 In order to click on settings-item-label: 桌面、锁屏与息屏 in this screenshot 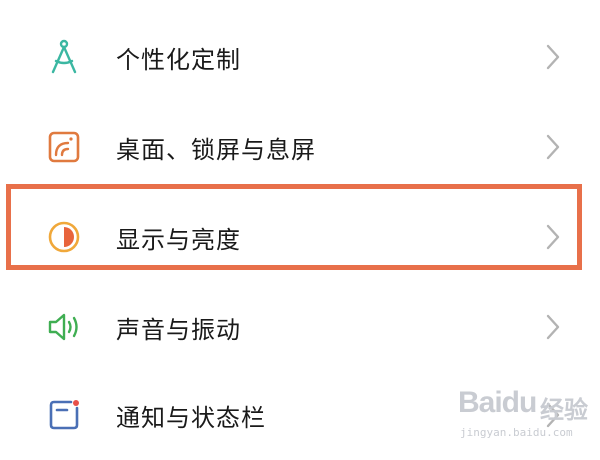, I will do `click(216, 149)`.